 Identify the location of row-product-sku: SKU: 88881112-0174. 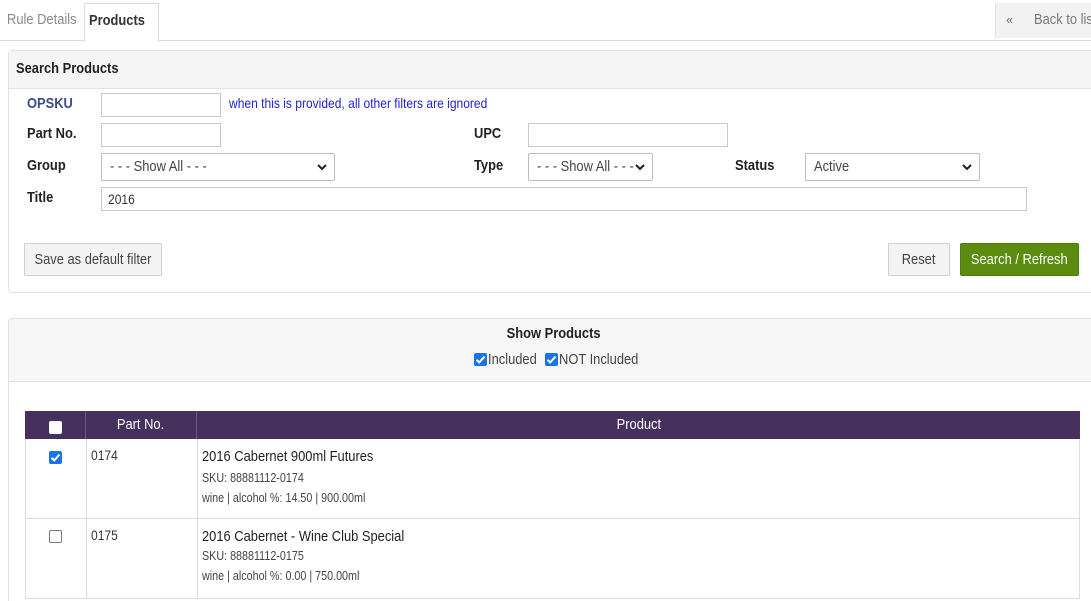
(253, 478).